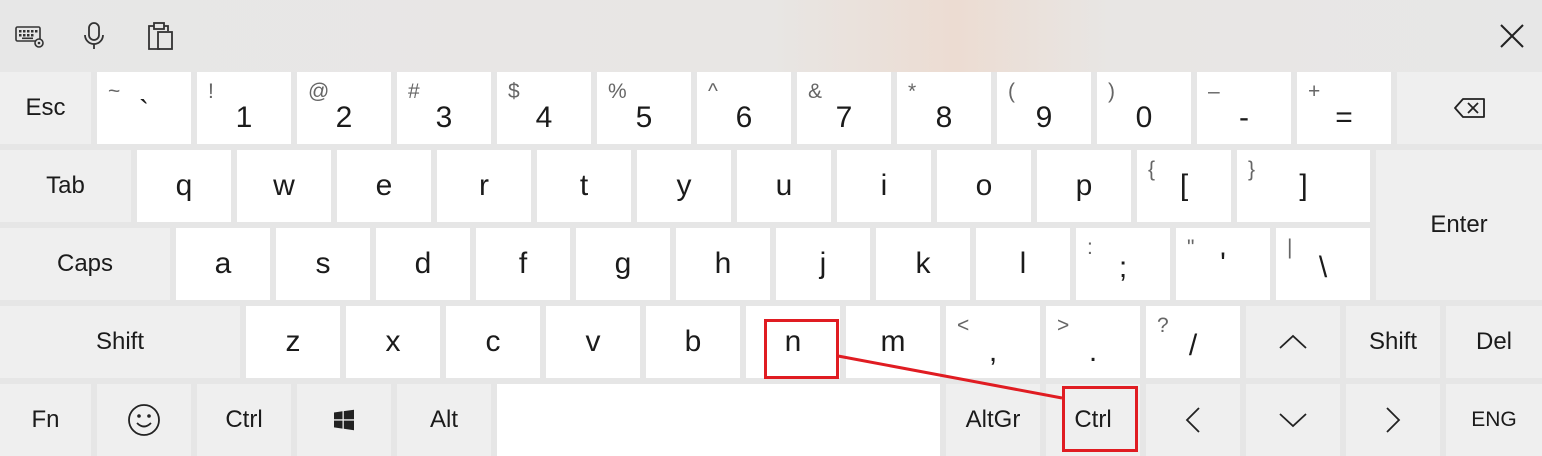 The height and width of the screenshot is (456, 1542). What do you see at coordinates (323, 264) in the screenshot?
I see `key-s: s` at bounding box center [323, 264].